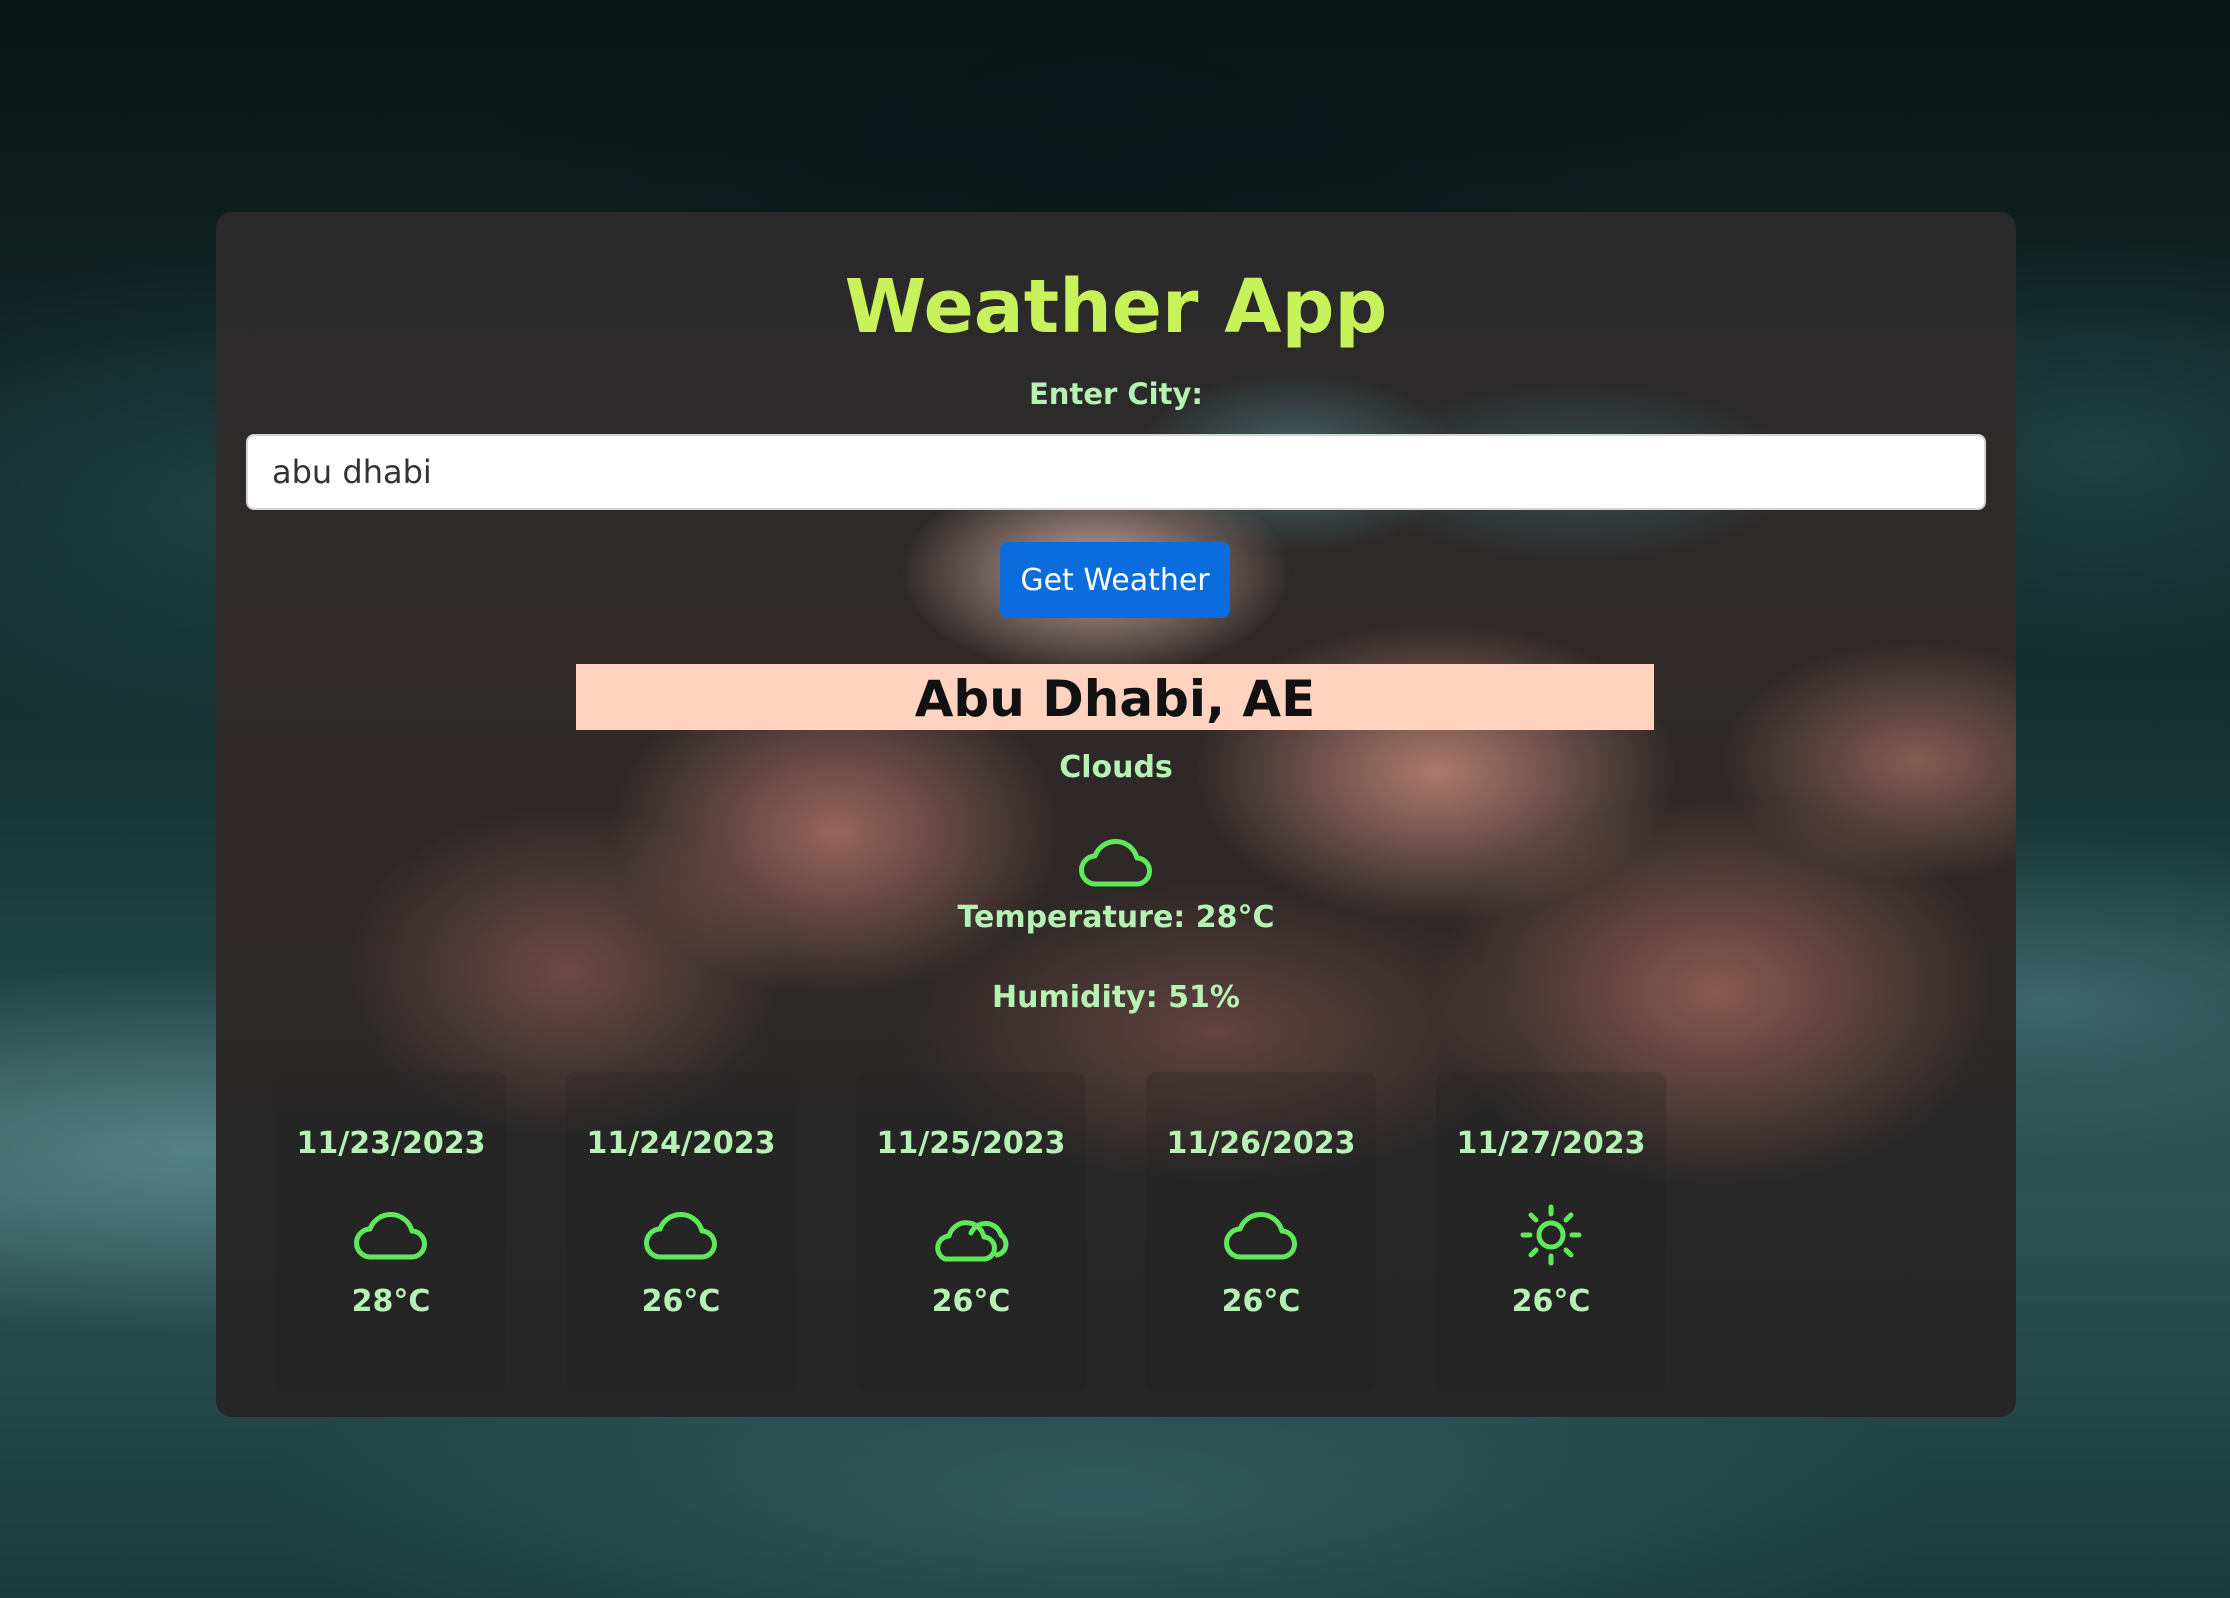 The width and height of the screenshot is (2230, 1598). I want to click on city-input, so click(1116, 472).